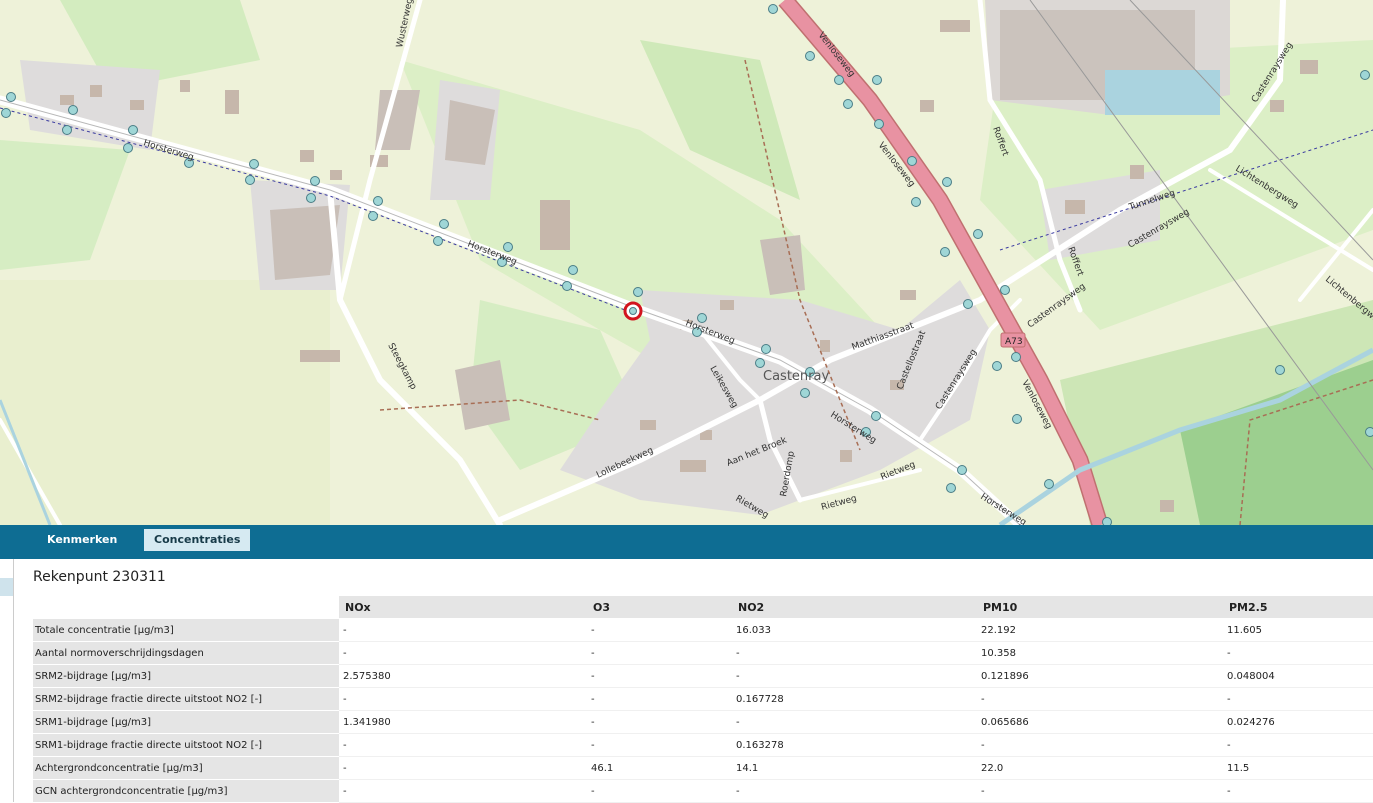 The height and width of the screenshot is (803, 1373). I want to click on column-header-no2: NO2, so click(854, 607).